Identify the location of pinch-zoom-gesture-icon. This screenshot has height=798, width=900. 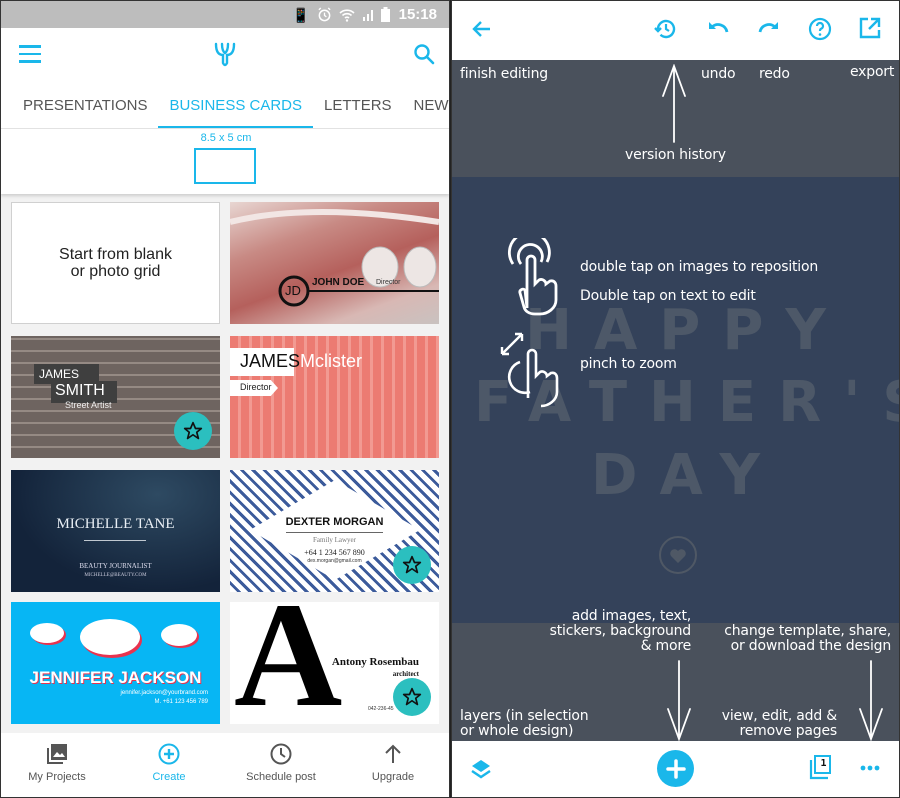
(529, 370).